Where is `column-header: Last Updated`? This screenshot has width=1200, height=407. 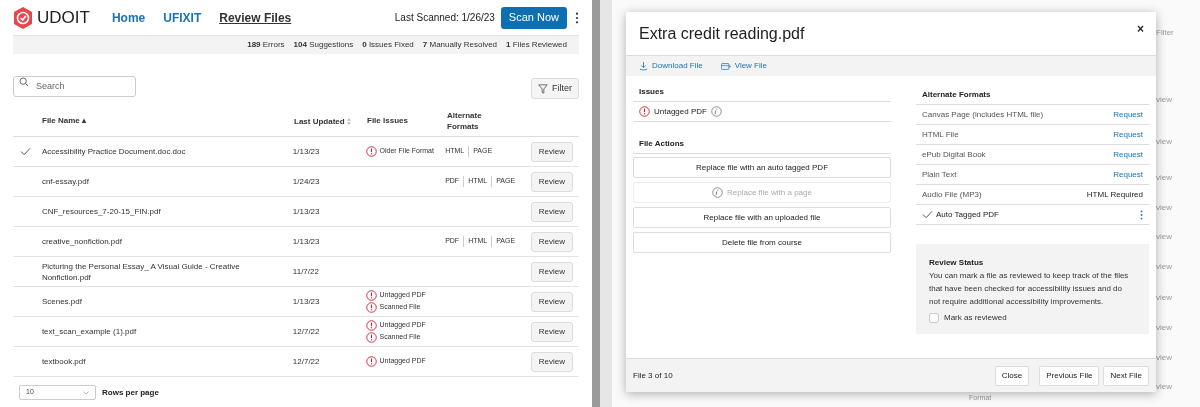
column-header: Last Updated is located at coordinates (320, 121).